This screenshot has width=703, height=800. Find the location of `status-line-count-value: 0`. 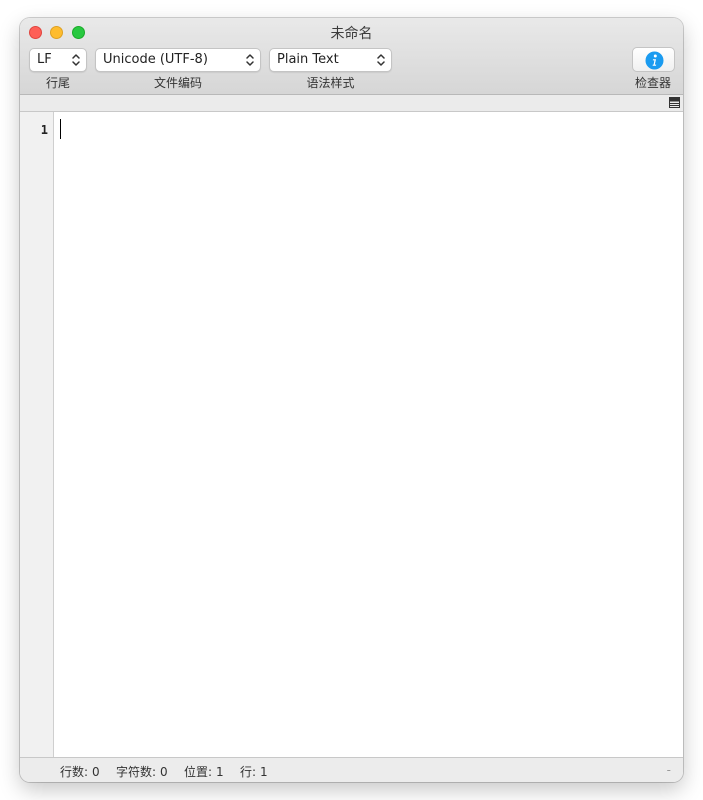

status-line-count-value: 0 is located at coordinates (96, 772).